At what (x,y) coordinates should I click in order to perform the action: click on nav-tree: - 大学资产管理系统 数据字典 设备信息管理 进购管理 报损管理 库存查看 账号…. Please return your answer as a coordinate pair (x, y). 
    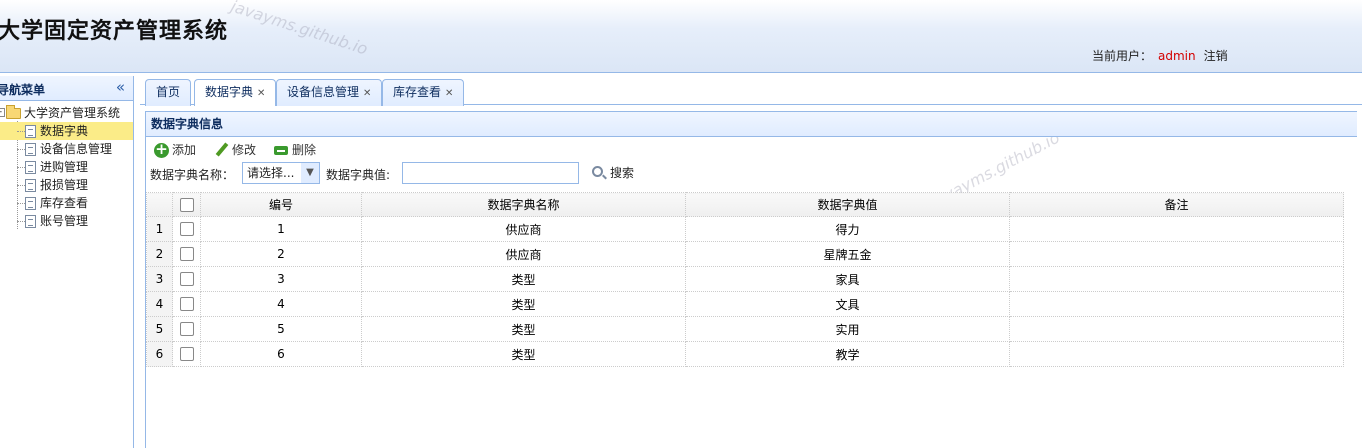
    Looking at the image, I should click on (66, 165).